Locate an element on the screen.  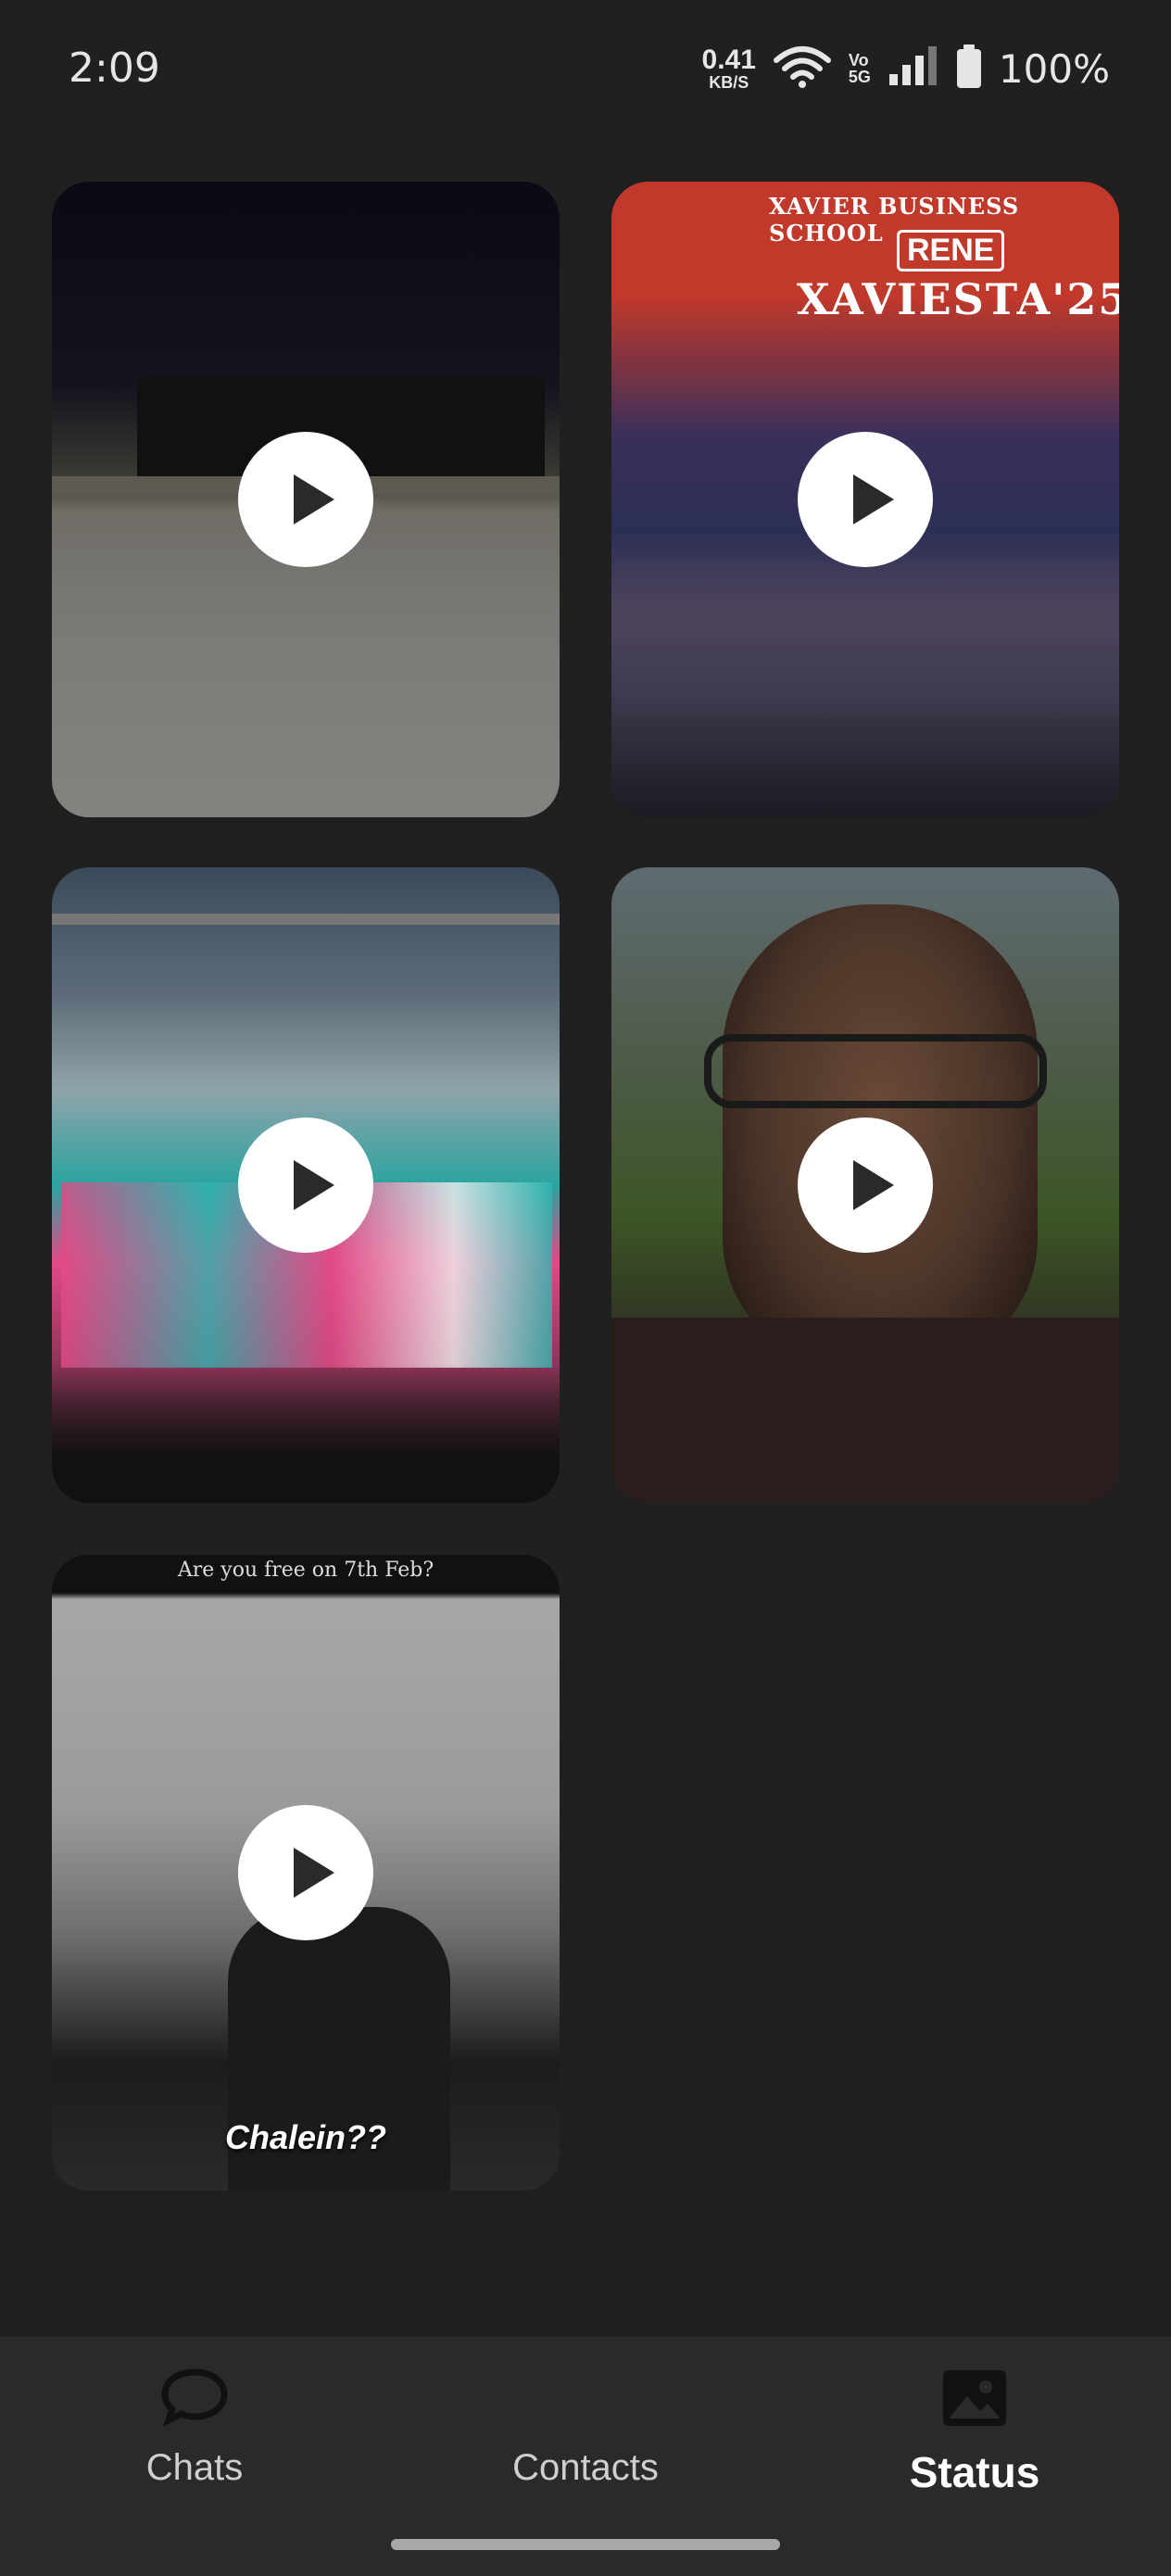
nav-item-status: Status is located at coordinates (975, 2431).